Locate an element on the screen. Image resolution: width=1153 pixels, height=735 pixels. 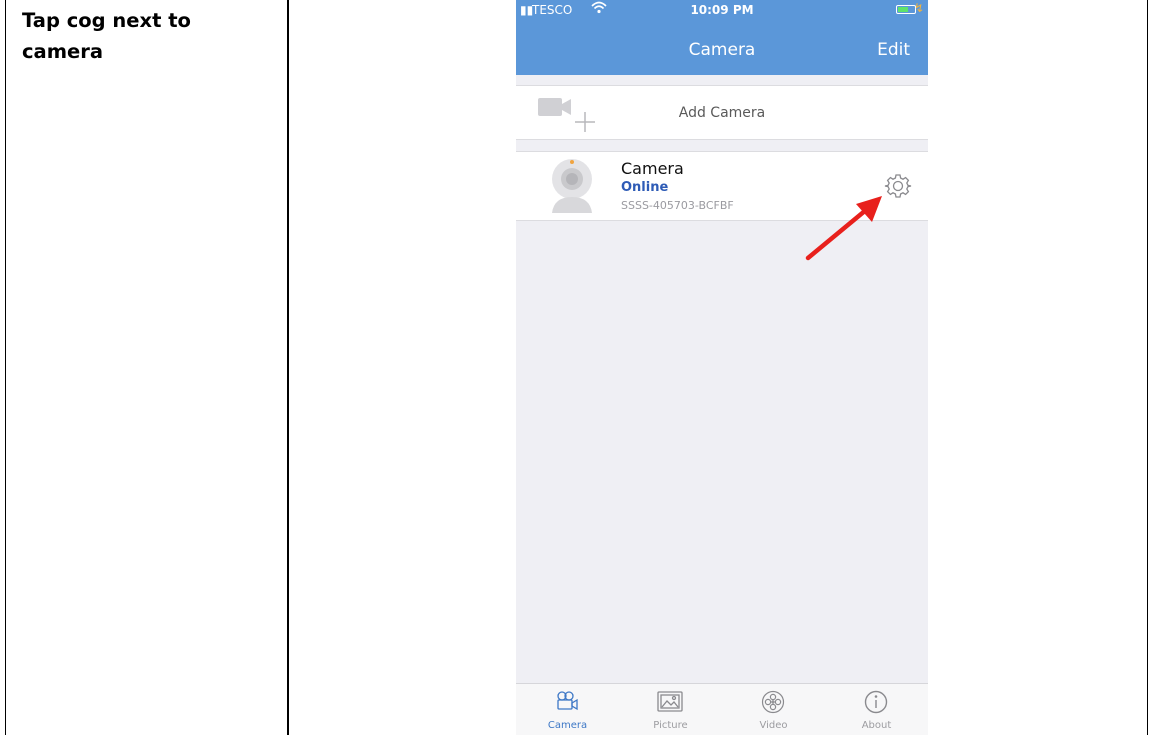
add-camera-row: Add Camera is located at coordinates (722, 112).